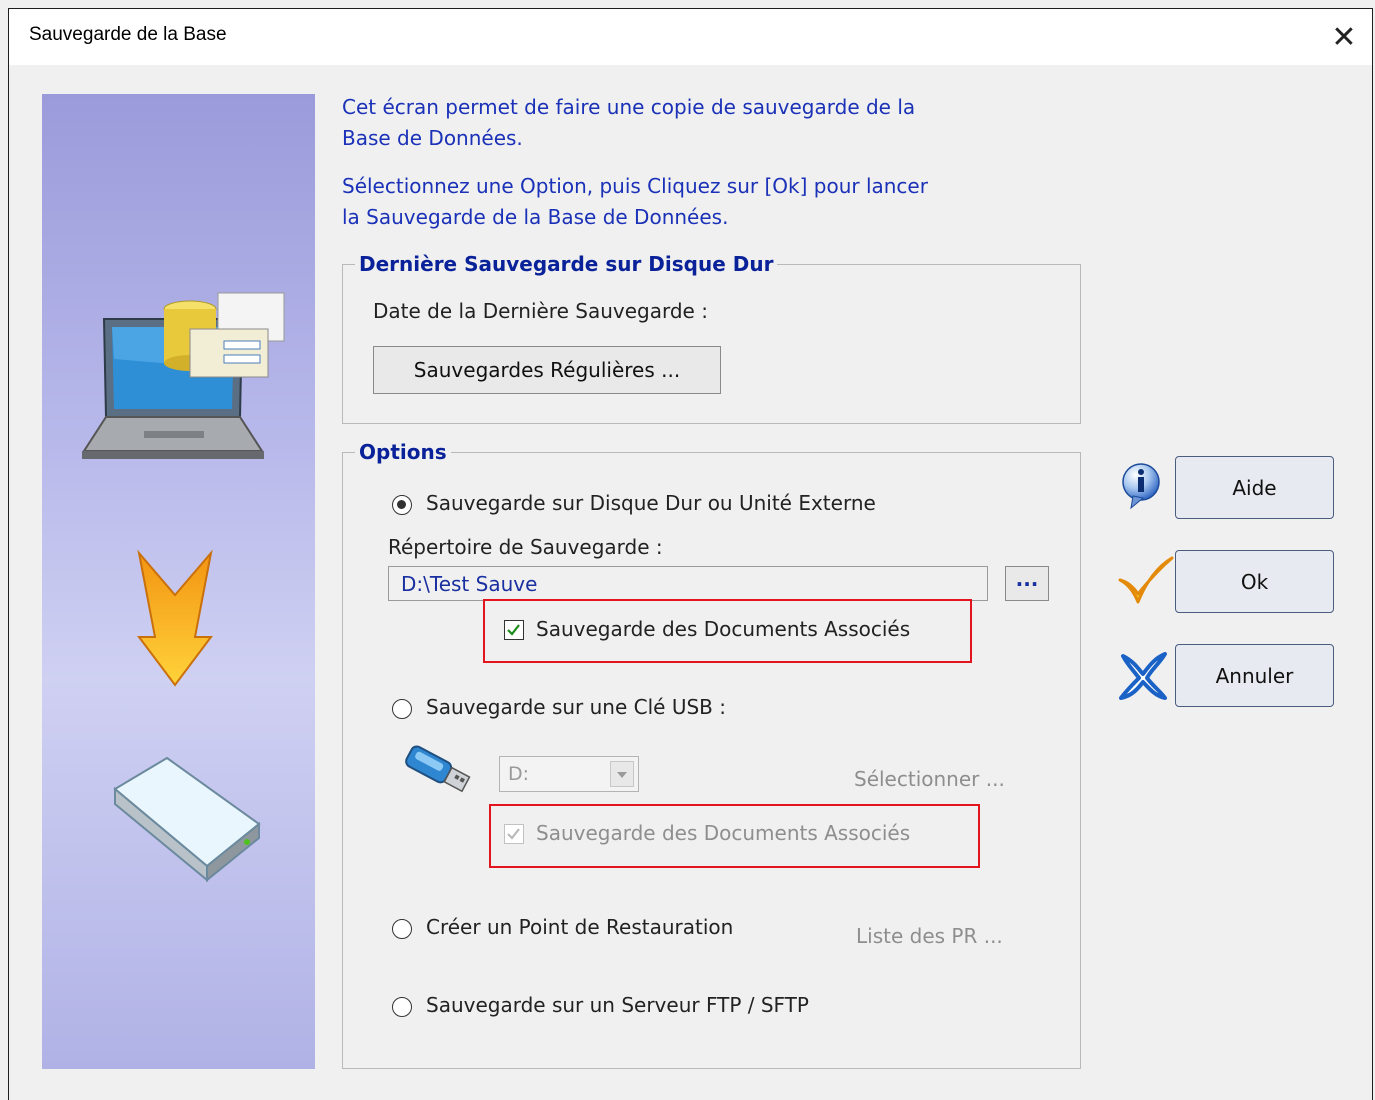  What do you see at coordinates (402, 1007) in the screenshot?
I see `radio-ftp-option` at bounding box center [402, 1007].